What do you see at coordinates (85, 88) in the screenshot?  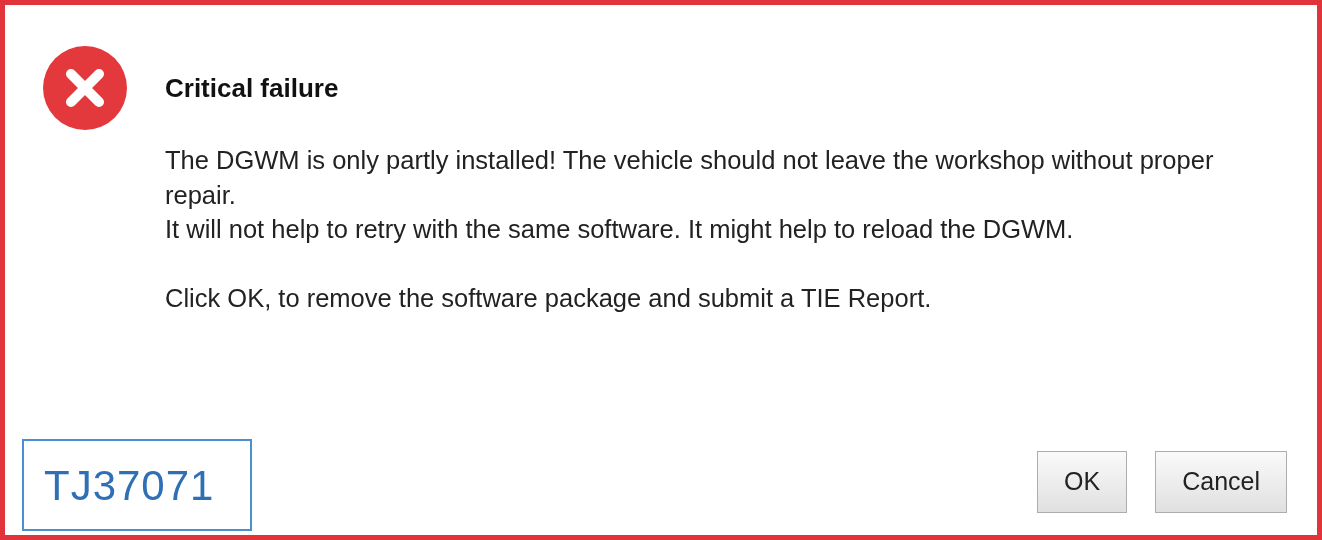 I see `error-icon` at bounding box center [85, 88].